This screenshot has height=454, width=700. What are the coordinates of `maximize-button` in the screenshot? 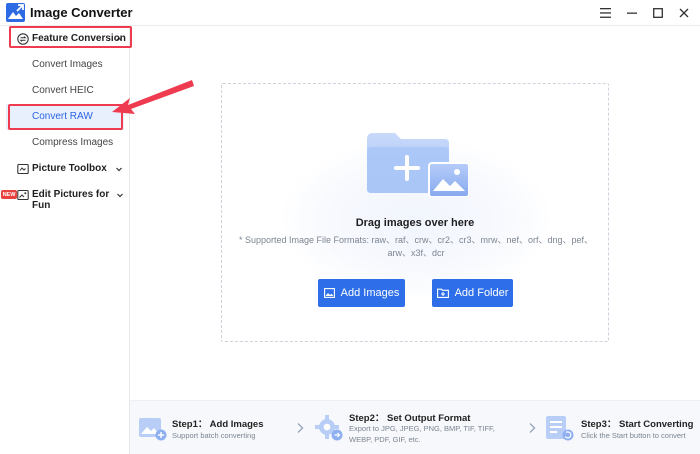 It's located at (658, 13).